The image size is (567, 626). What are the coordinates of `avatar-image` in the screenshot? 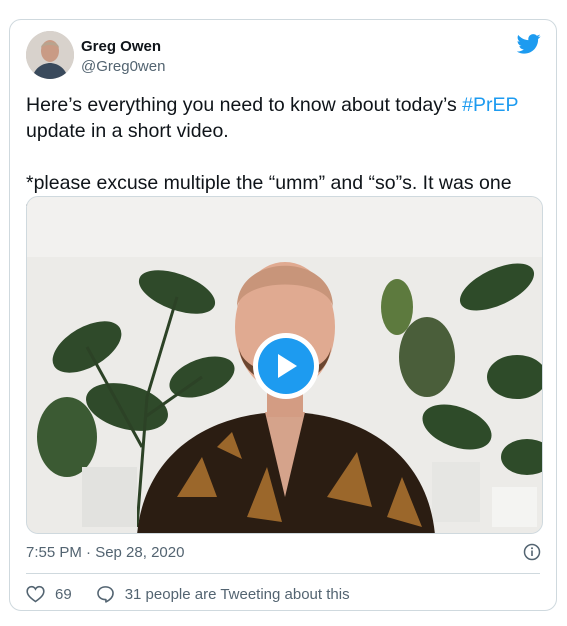 It's located at (50, 55).